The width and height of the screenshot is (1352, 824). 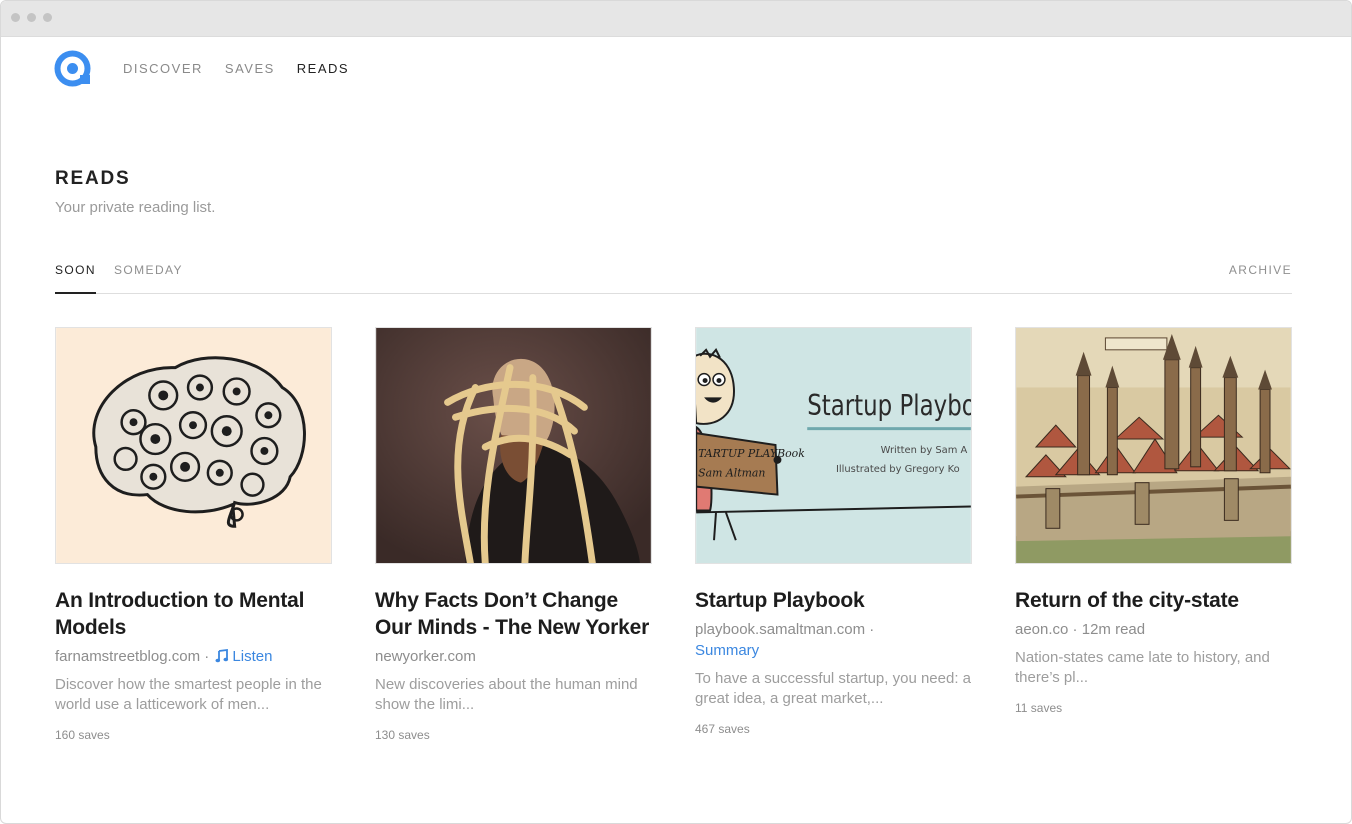 I want to click on gear-brain-thumbnail, so click(x=193, y=445).